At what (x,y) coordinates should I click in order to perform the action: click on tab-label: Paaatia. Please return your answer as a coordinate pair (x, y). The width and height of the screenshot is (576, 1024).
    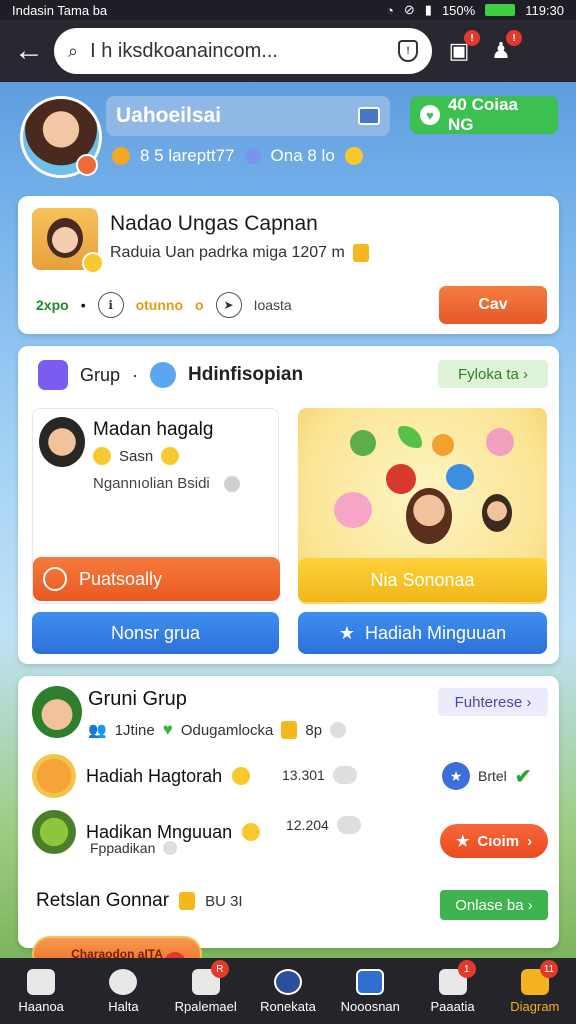
    Looking at the image, I should click on (452, 1006).